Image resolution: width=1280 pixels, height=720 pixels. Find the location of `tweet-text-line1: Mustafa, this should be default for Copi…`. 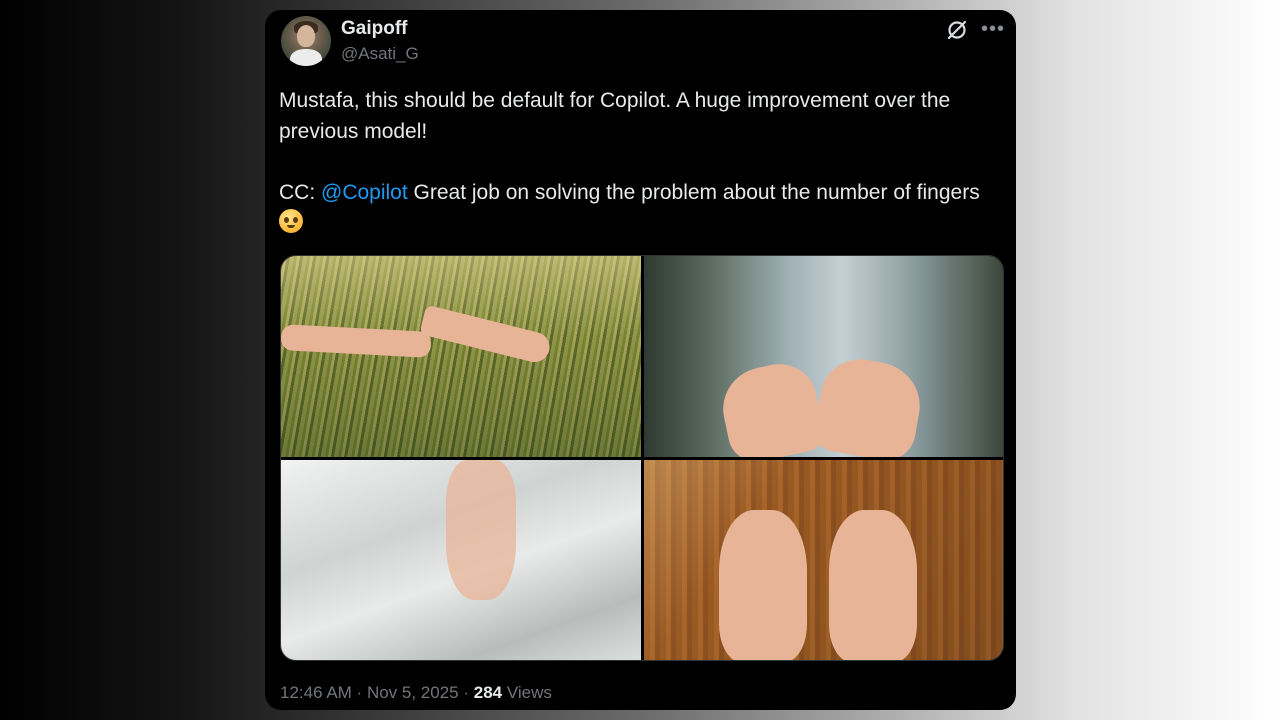

tweet-text-line1: Mustafa, this should be default for Copi… is located at coordinates (618, 116).